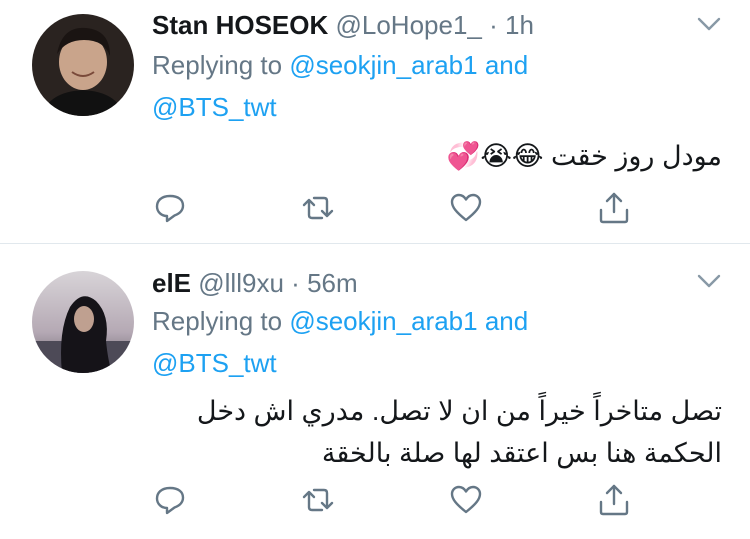 This screenshot has height=539, width=750. What do you see at coordinates (240, 25) in the screenshot?
I see `display-name: Stan HOSEOK` at bounding box center [240, 25].